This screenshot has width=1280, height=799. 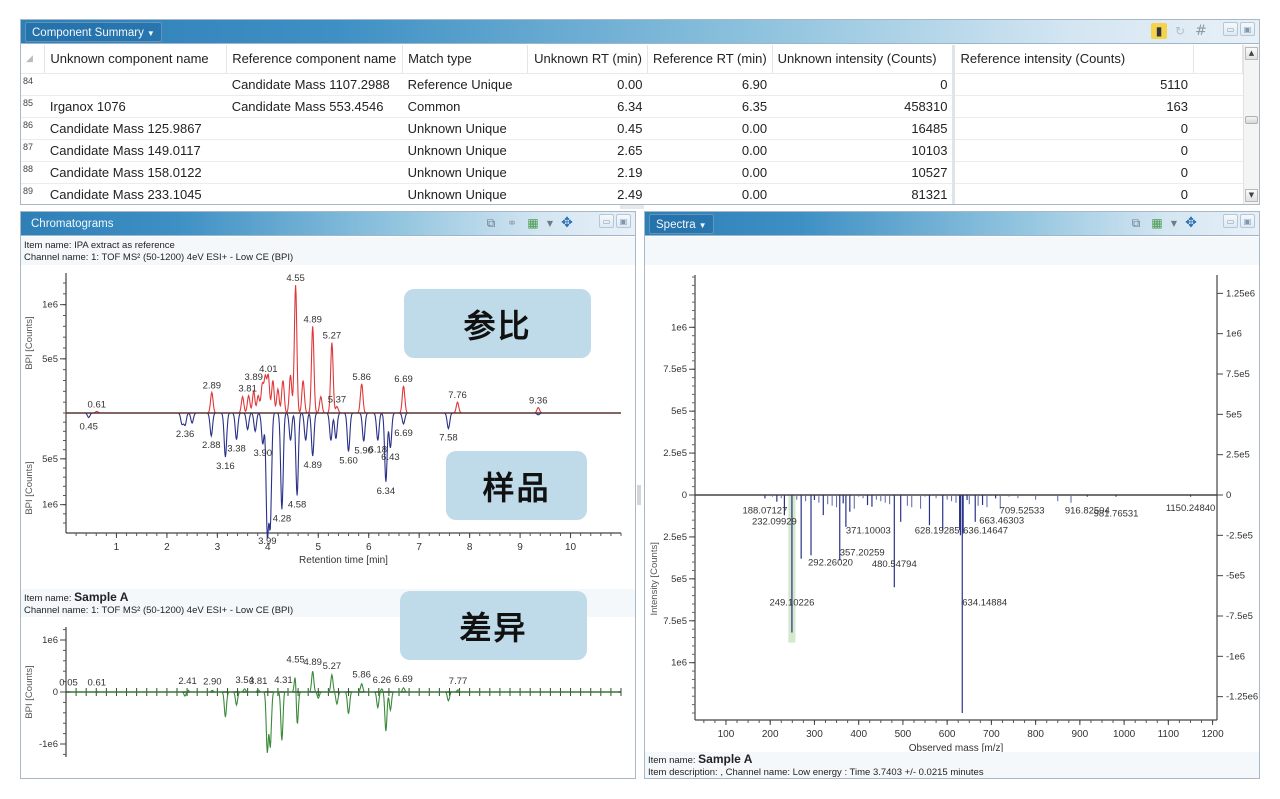 I want to click on scroll-down-button: ▼, so click(x=1251, y=195).